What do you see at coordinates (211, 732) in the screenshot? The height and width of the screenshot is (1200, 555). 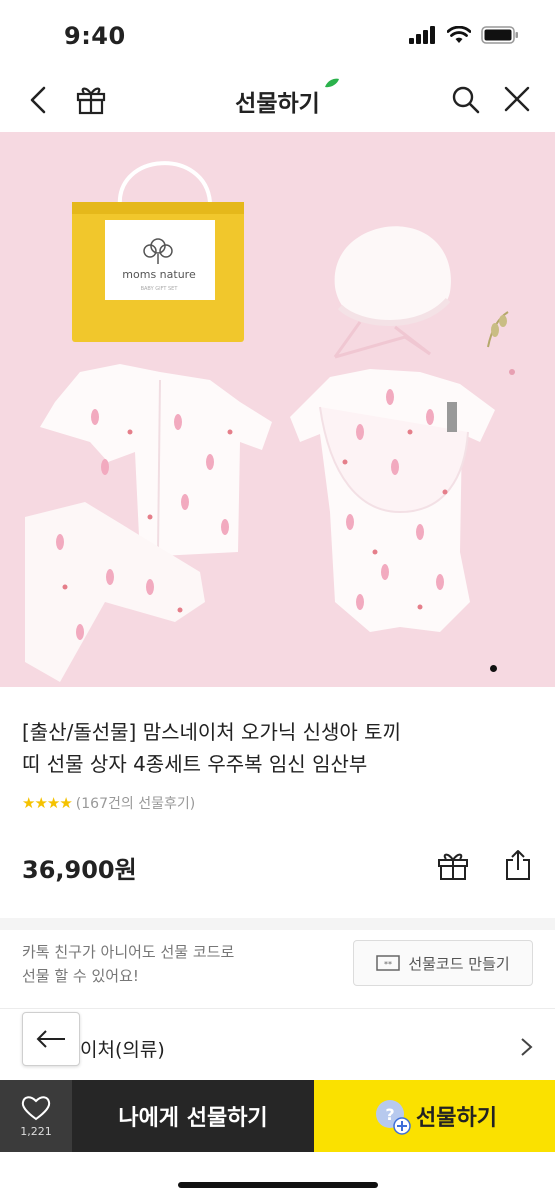 I see `product-title-line1: [출산/돌선물] 맘스네이처 오가닉 신생아 토끼` at bounding box center [211, 732].